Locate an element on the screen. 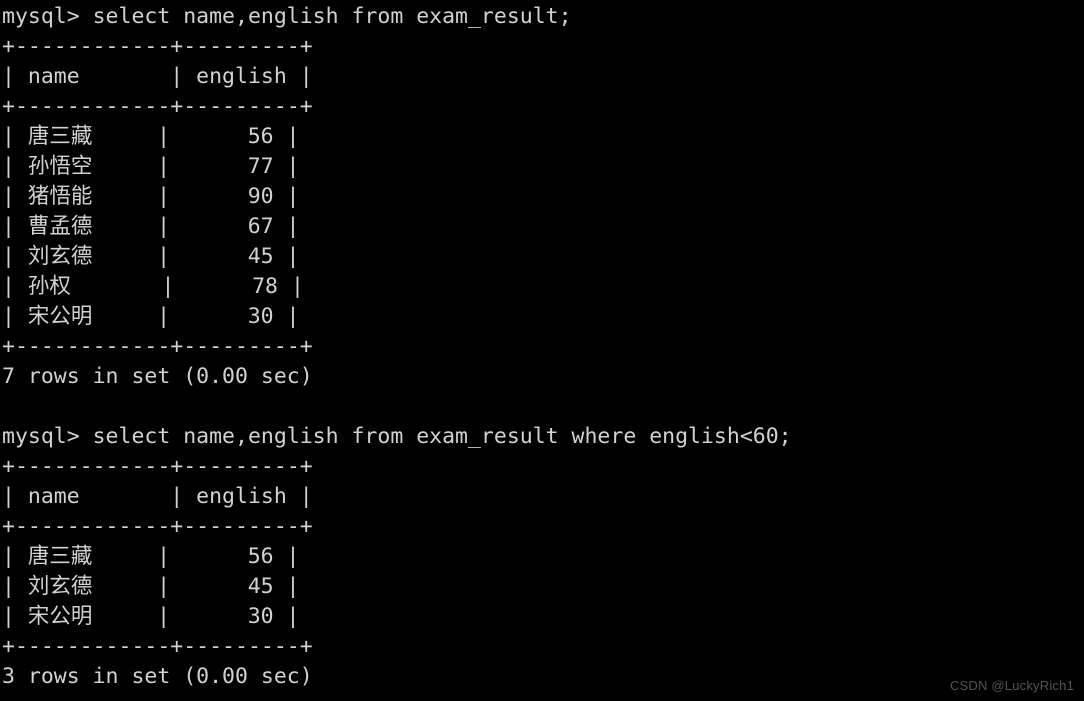 This screenshot has width=1084, height=701. watermark-label: CSDN @LuckyRich1 is located at coordinates (1011, 685).